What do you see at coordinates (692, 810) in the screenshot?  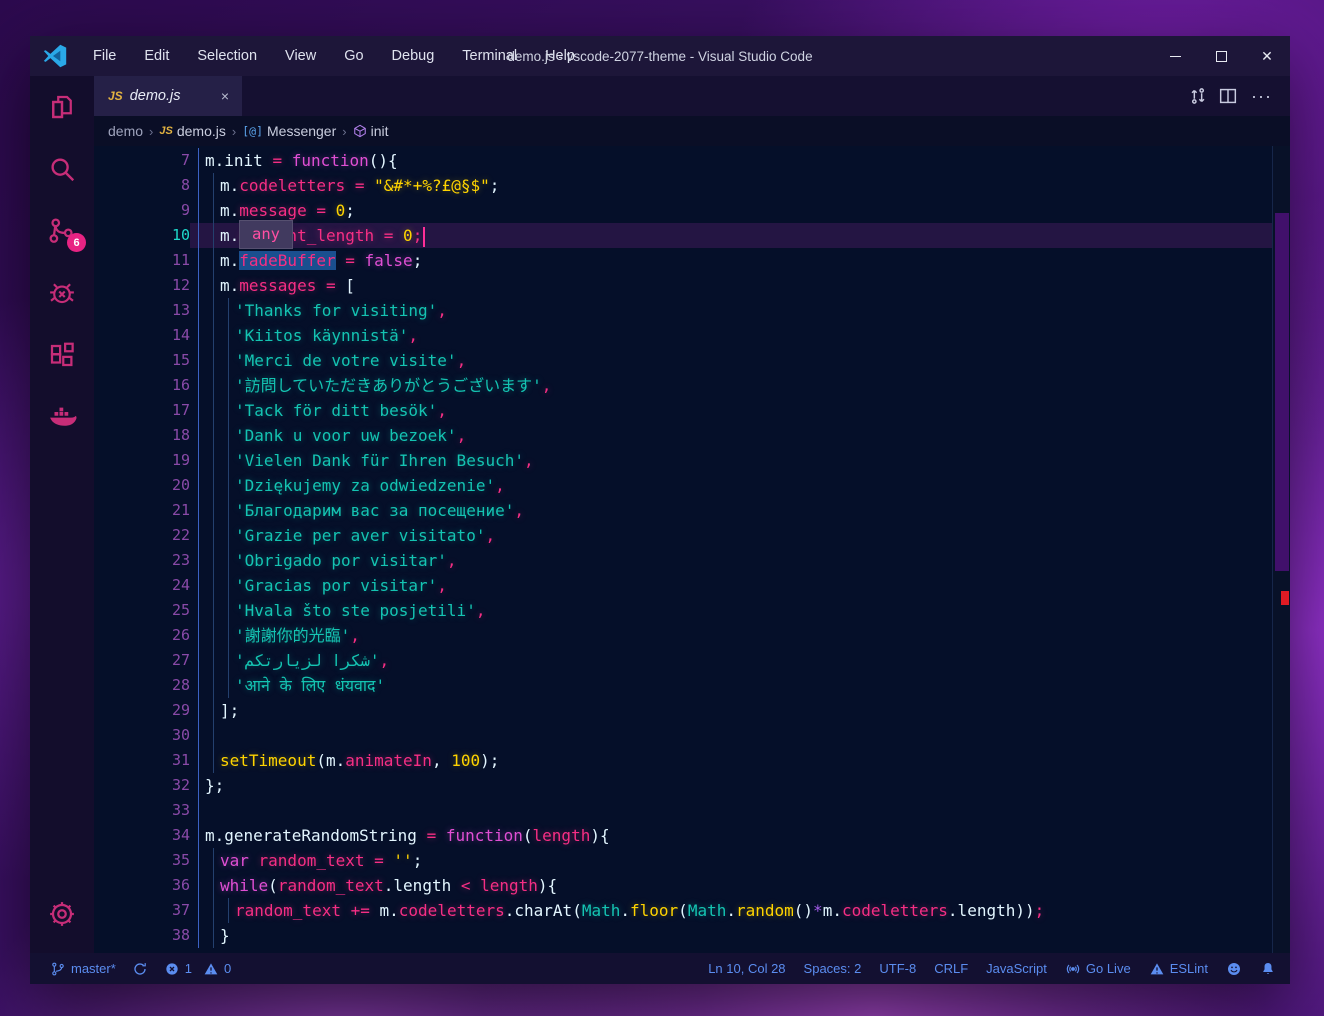 I see `code-line: 33` at bounding box center [692, 810].